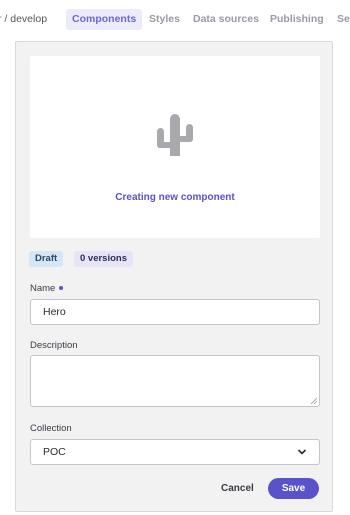  Describe the element at coordinates (104, 19) in the screenshot. I see `tab-components: Components` at that location.